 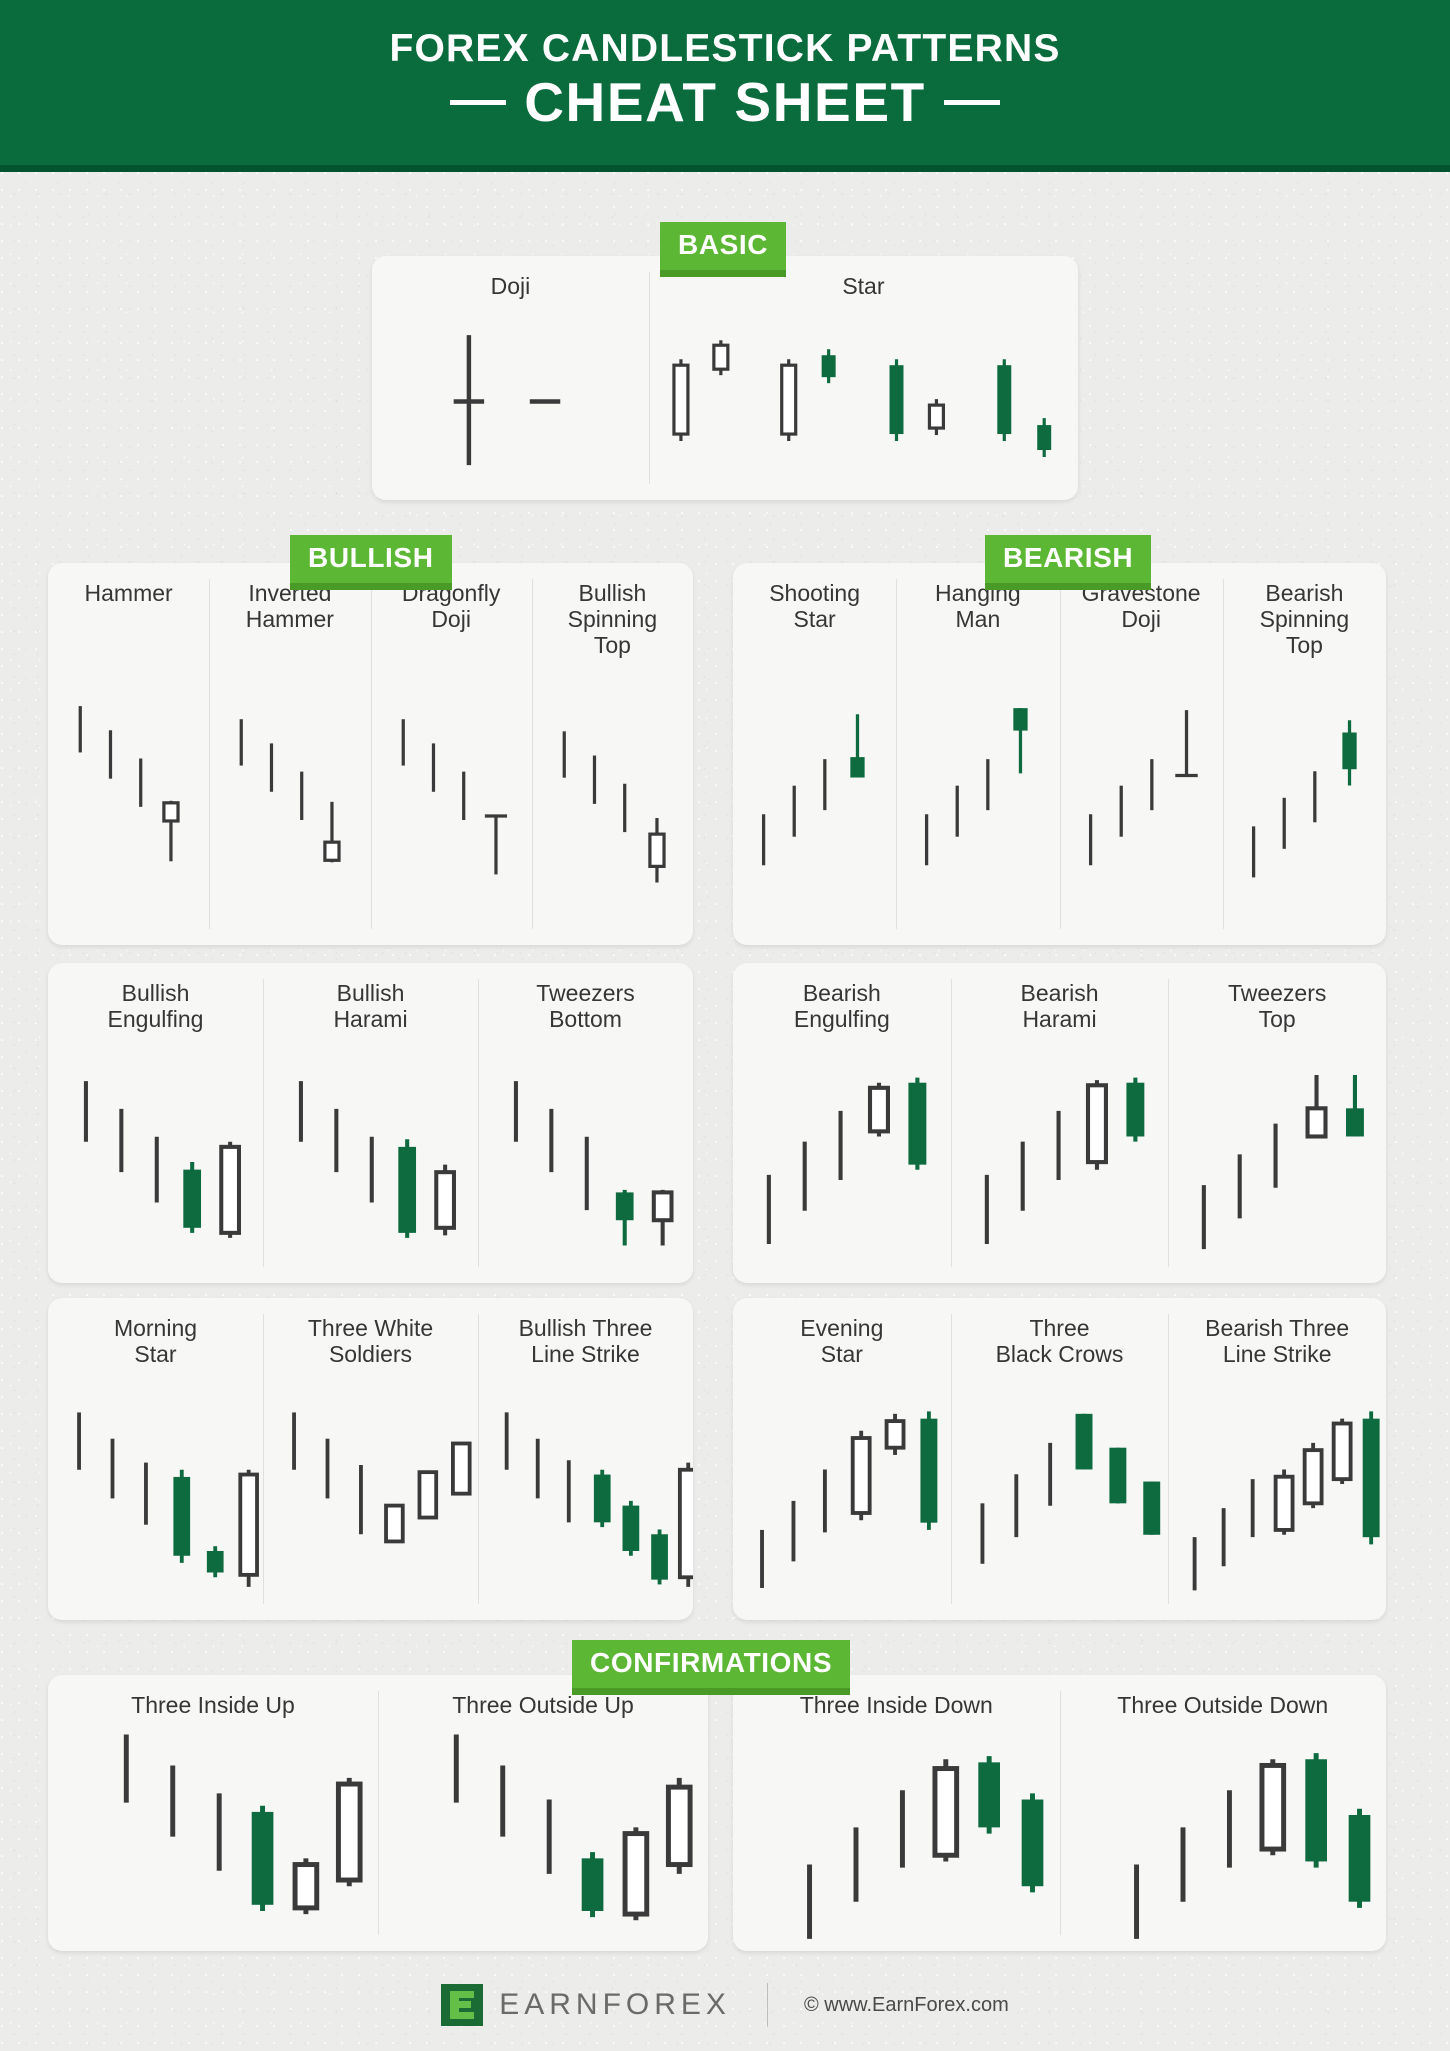 I want to click on pattern-cell: Bullish Harami, so click(x=370, y=1123).